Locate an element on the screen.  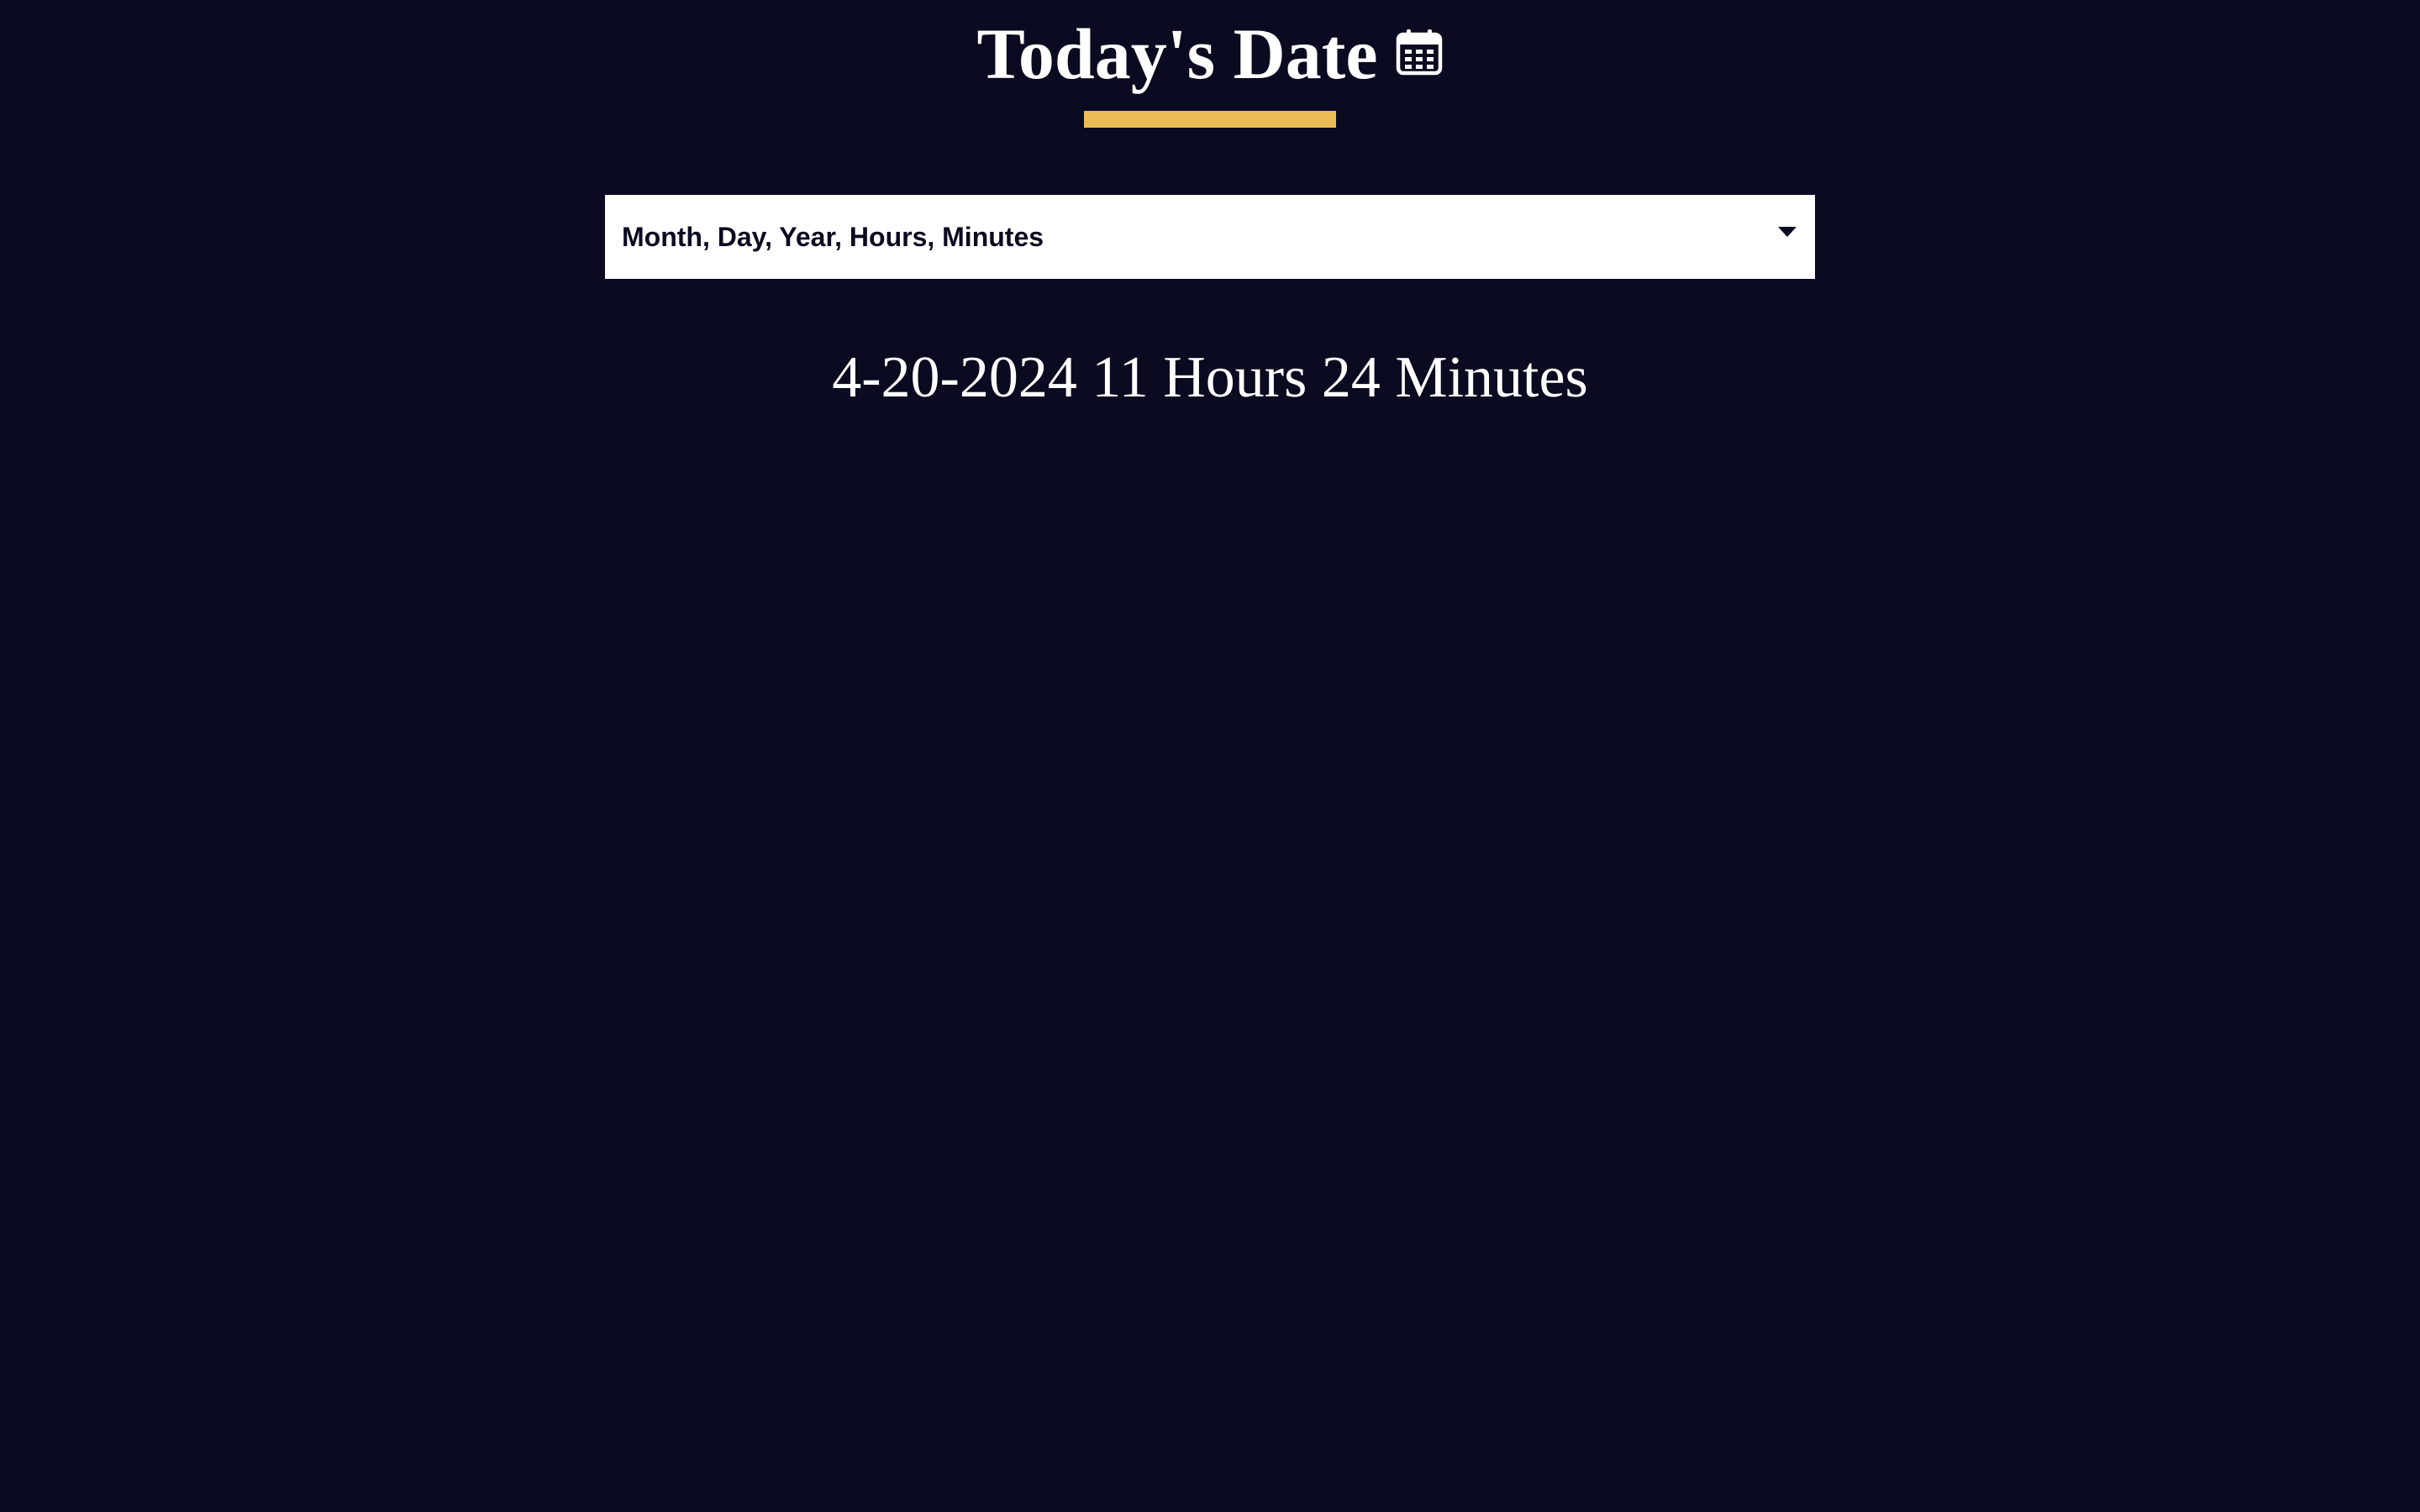
header: Today's Date is located at coordinates (1210, 67).